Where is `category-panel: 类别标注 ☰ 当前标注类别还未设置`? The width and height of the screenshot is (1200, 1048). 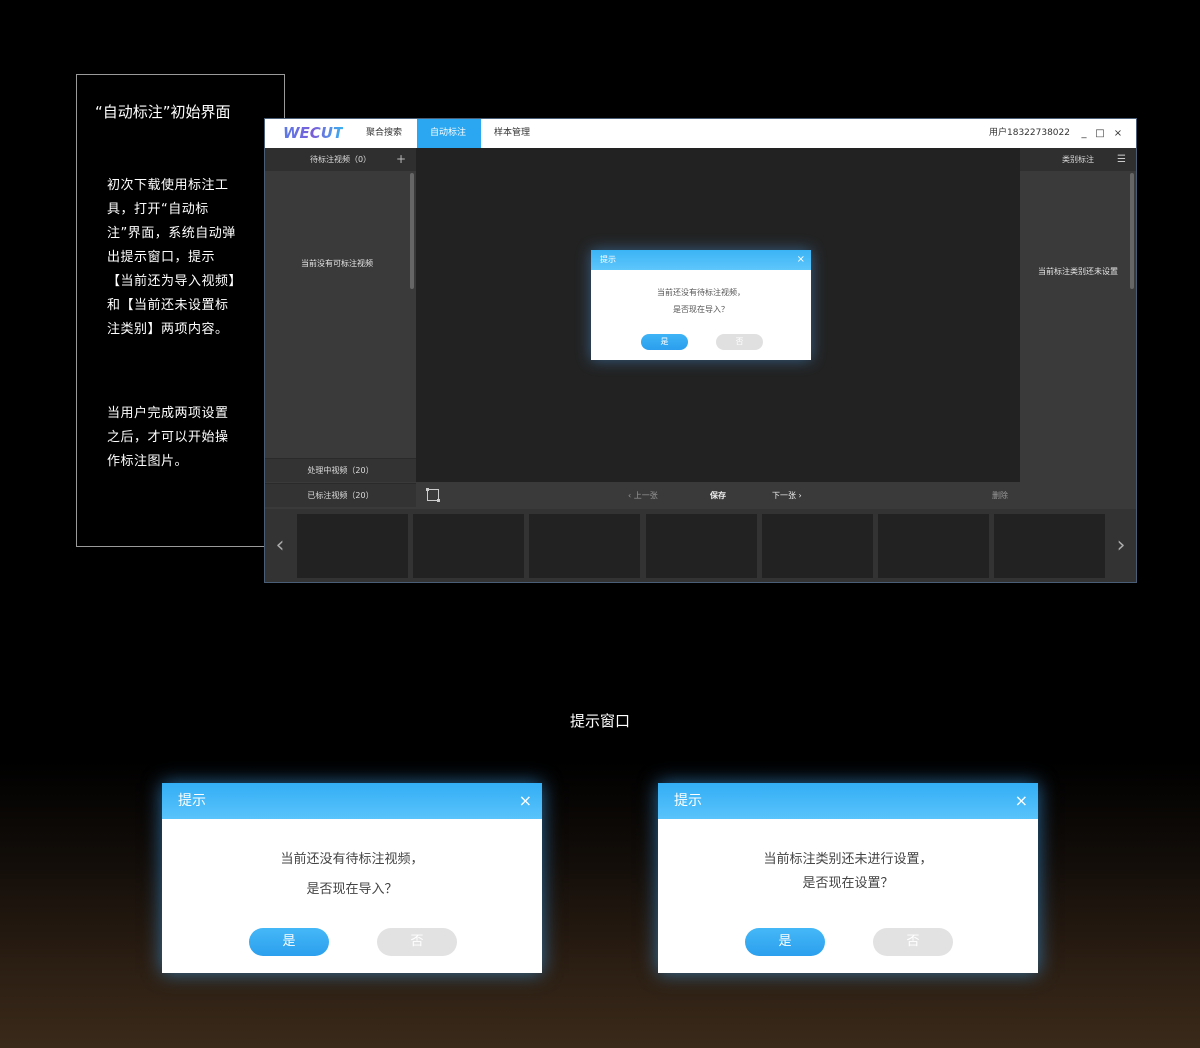
category-panel: 类别标注 ☰ 当前标注类别还未设置 is located at coordinates (1078, 328).